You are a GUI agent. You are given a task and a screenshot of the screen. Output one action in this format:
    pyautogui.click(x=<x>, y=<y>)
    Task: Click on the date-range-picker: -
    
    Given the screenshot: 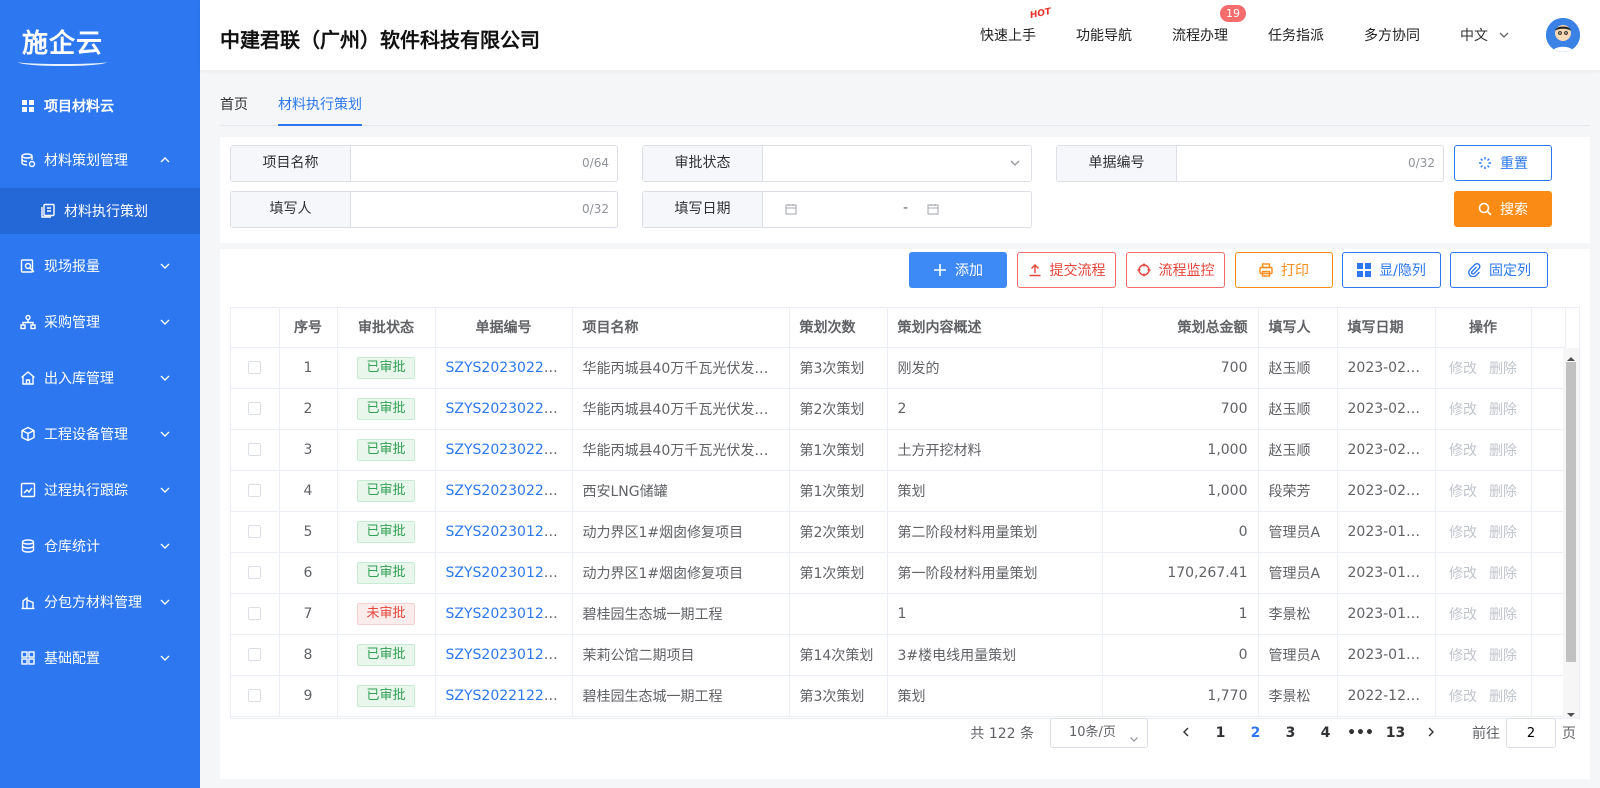 What is the action you would take?
    pyautogui.click(x=897, y=209)
    